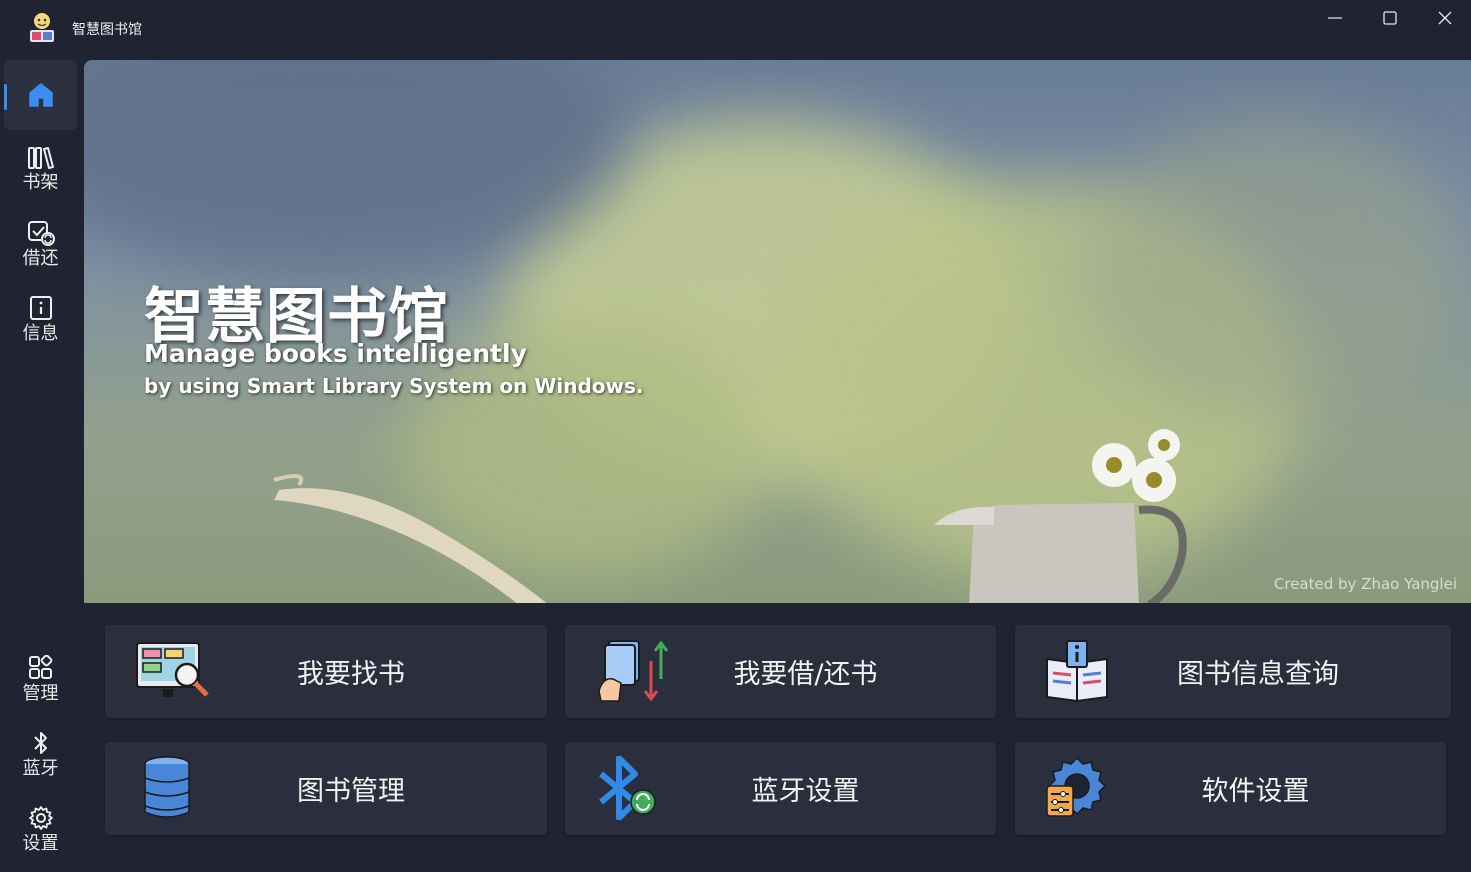 The width and height of the screenshot is (1471, 872). I want to click on tile-label: 我要找书, so click(351, 674).